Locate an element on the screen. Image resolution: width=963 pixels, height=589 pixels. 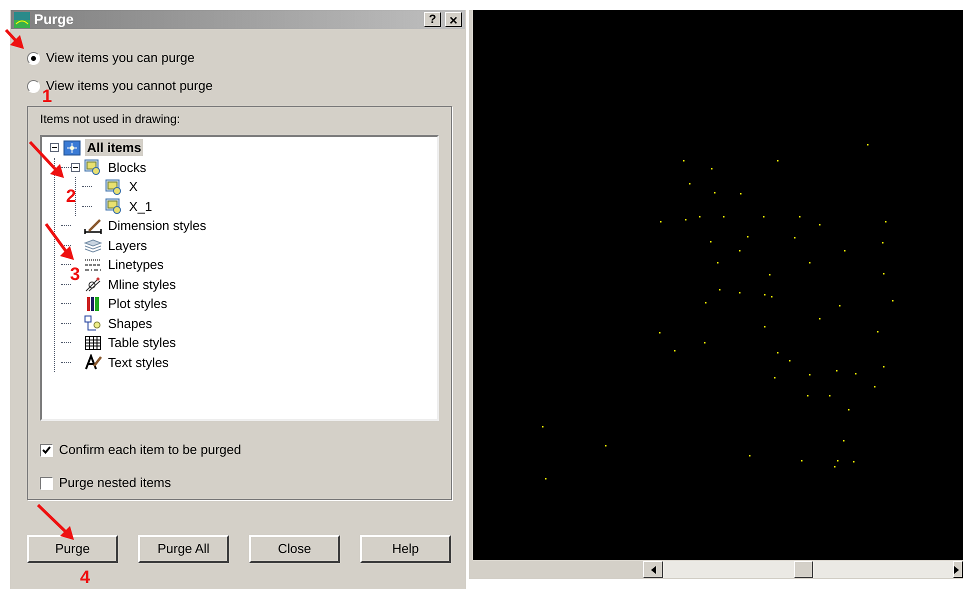
close-button: × is located at coordinates (453, 19).